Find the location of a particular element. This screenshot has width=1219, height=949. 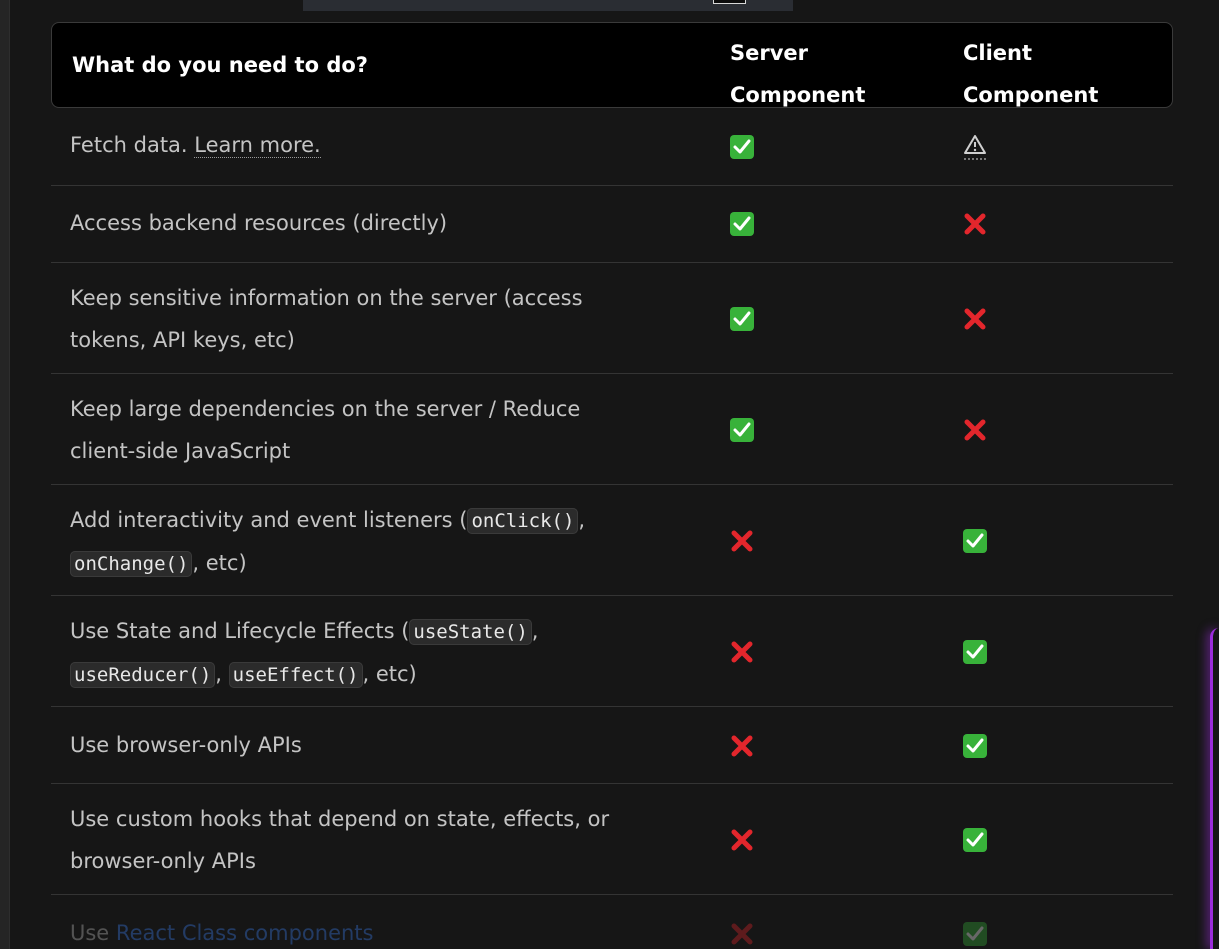

learn-more-link: Learn more. is located at coordinates (257, 145).